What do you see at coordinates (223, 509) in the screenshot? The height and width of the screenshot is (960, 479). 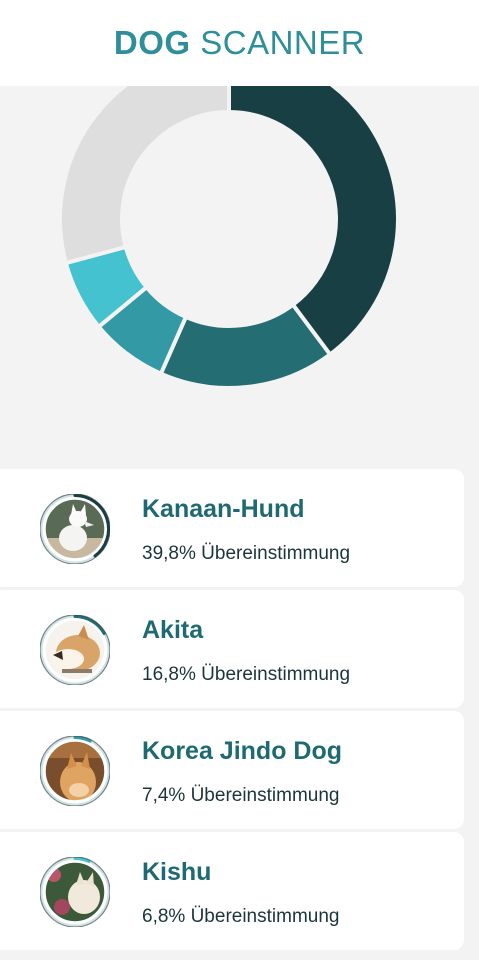 I see `breed-name: Kanaan-Hund` at bounding box center [223, 509].